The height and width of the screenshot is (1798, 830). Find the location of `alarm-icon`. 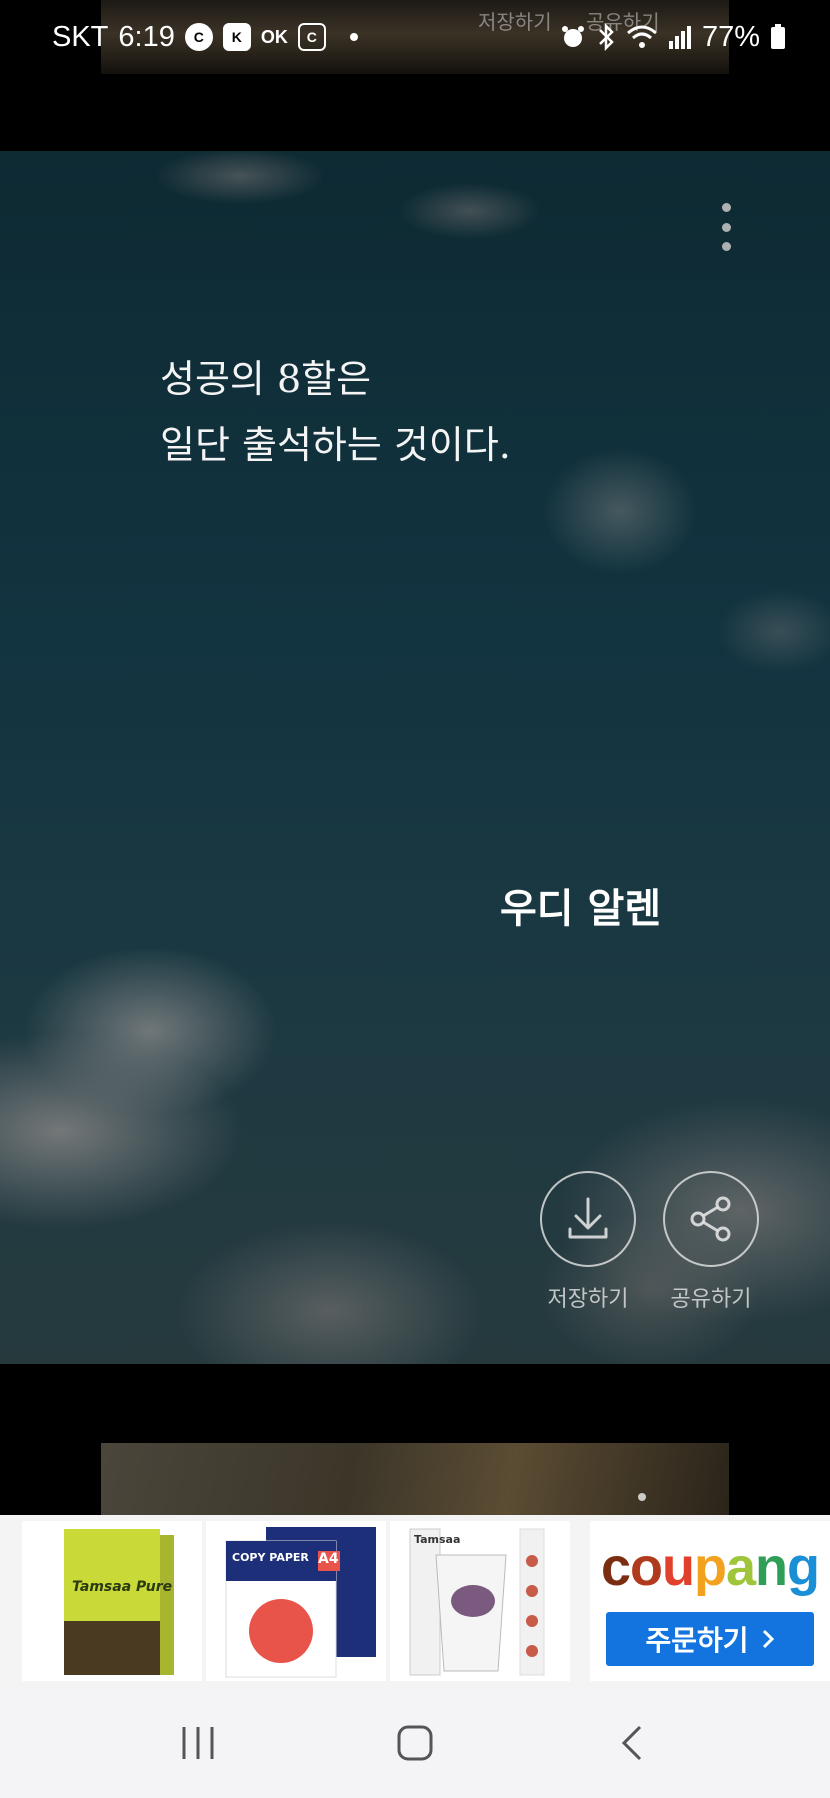

alarm-icon is located at coordinates (572, 36).